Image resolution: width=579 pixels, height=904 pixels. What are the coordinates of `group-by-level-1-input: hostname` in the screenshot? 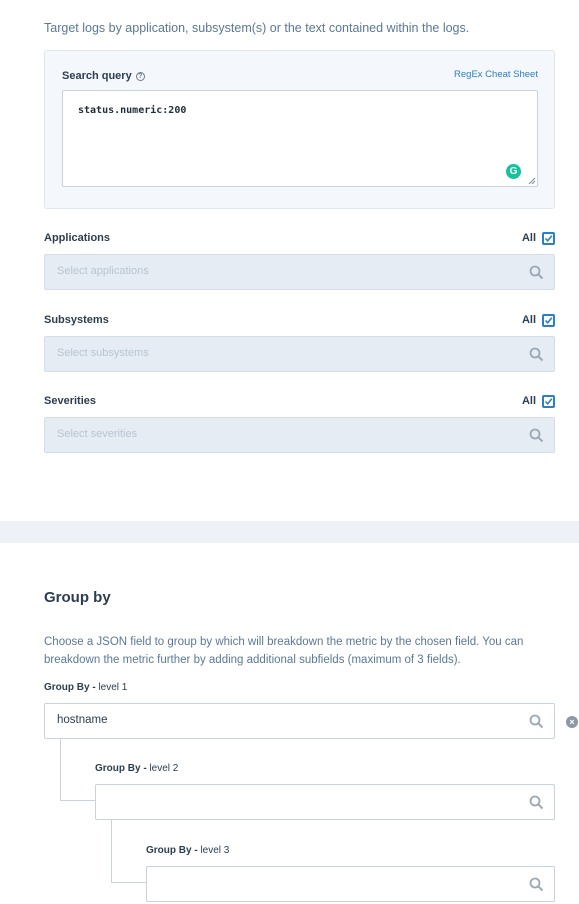 It's located at (299, 721).